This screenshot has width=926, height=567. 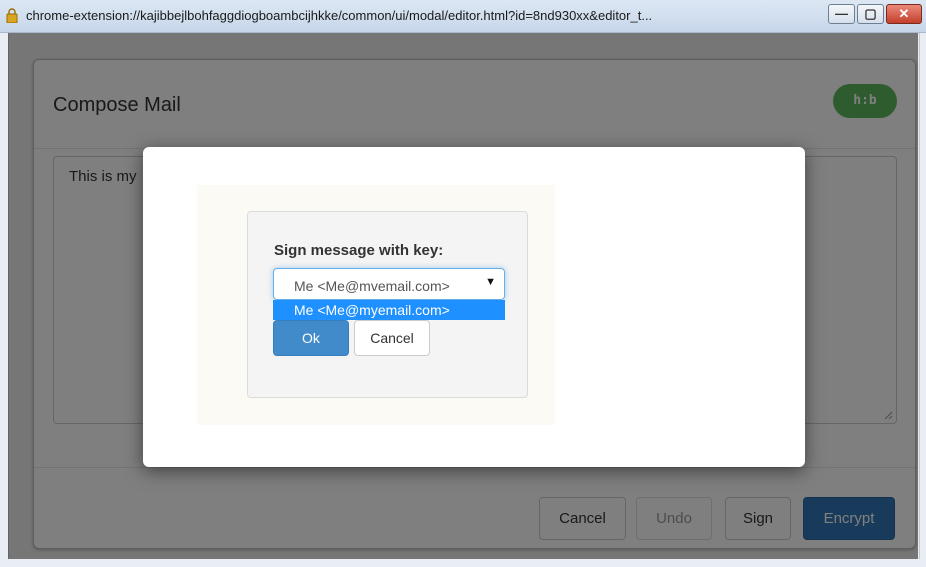 I want to click on minimize-icon: —, so click(x=841, y=13).